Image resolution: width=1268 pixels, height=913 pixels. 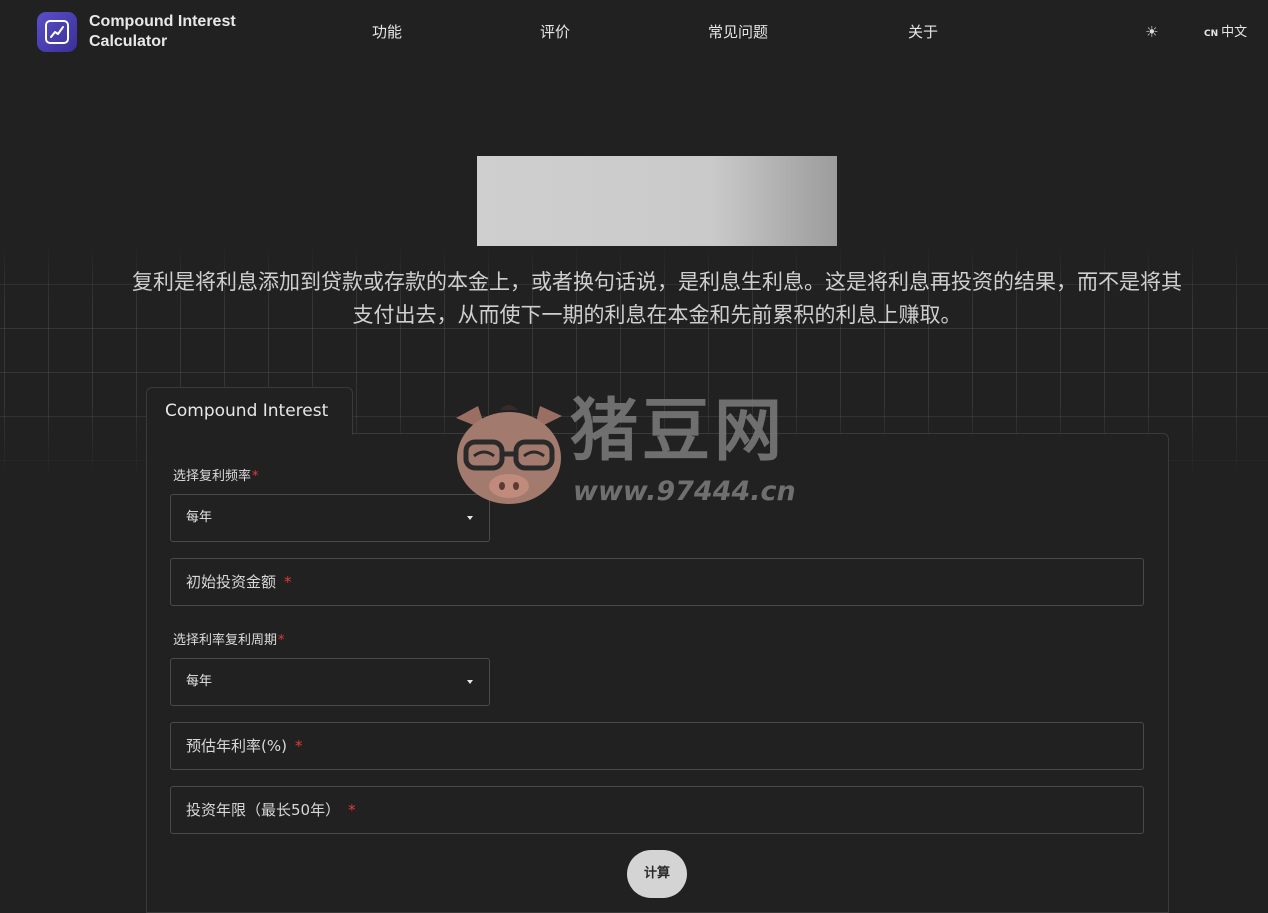 What do you see at coordinates (387, 32) in the screenshot?
I see `nav-features: 功能` at bounding box center [387, 32].